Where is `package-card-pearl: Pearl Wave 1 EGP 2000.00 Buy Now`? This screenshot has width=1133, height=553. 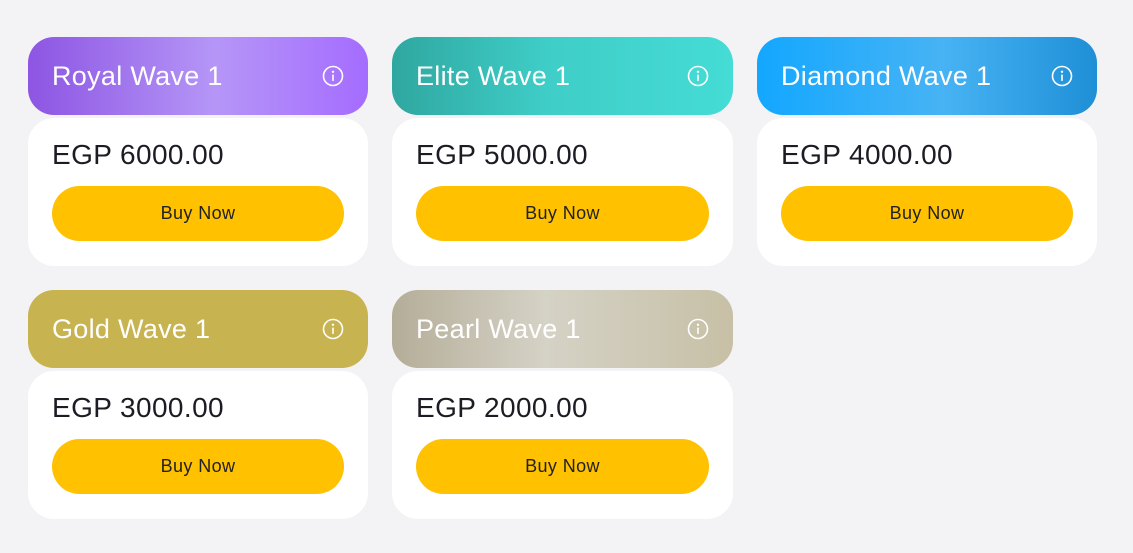
package-card-pearl: Pearl Wave 1 EGP 2000.00 Buy Now is located at coordinates (562, 404).